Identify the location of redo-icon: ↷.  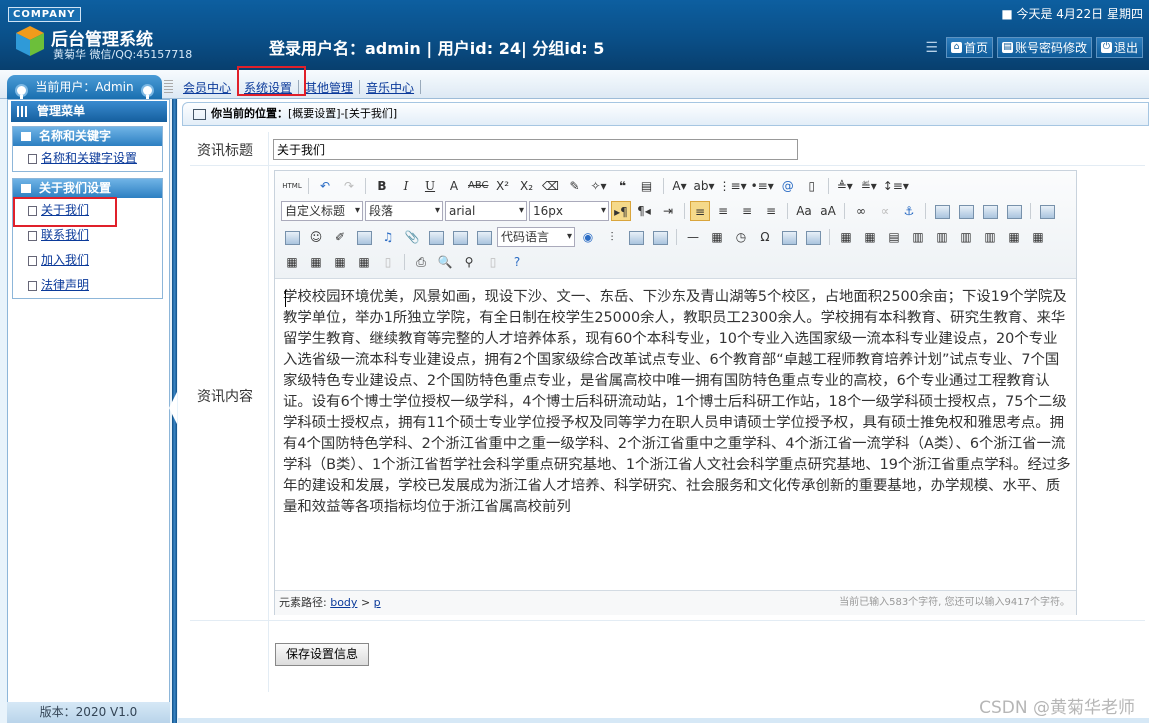
(349, 186).